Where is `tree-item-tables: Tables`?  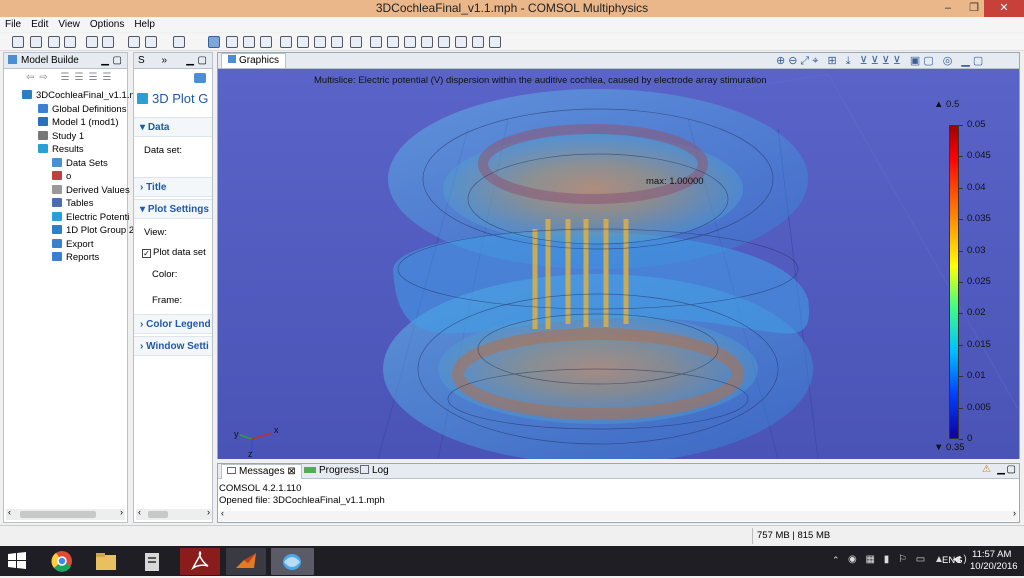 tree-item-tables: Tables is located at coordinates (65, 204).